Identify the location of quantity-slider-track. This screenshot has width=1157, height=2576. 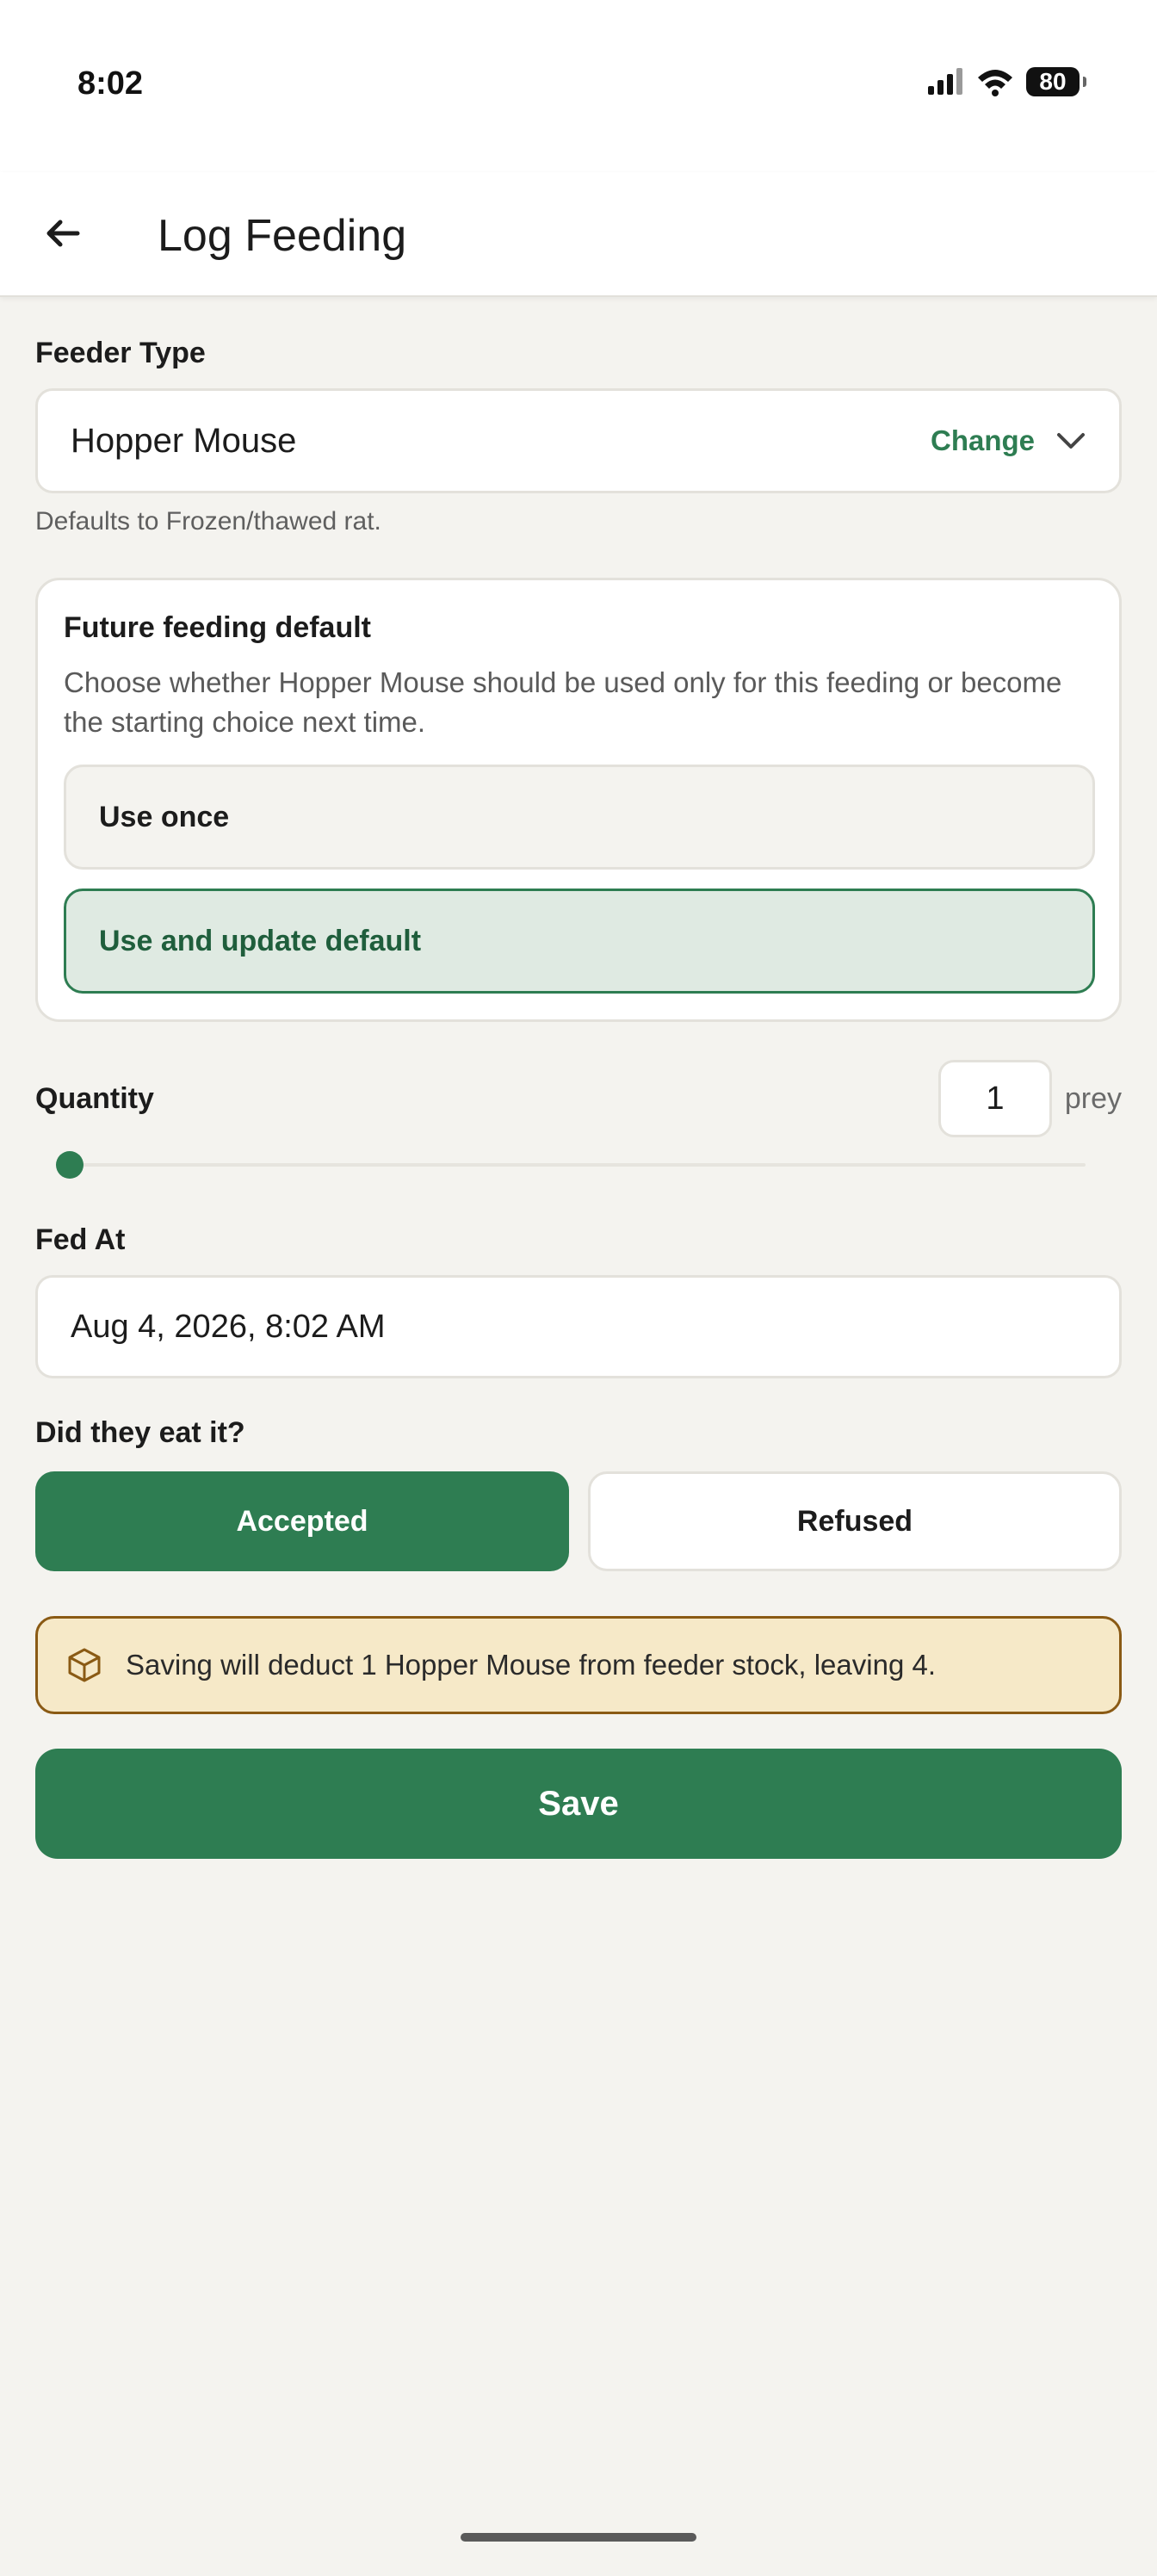
(578, 1165).